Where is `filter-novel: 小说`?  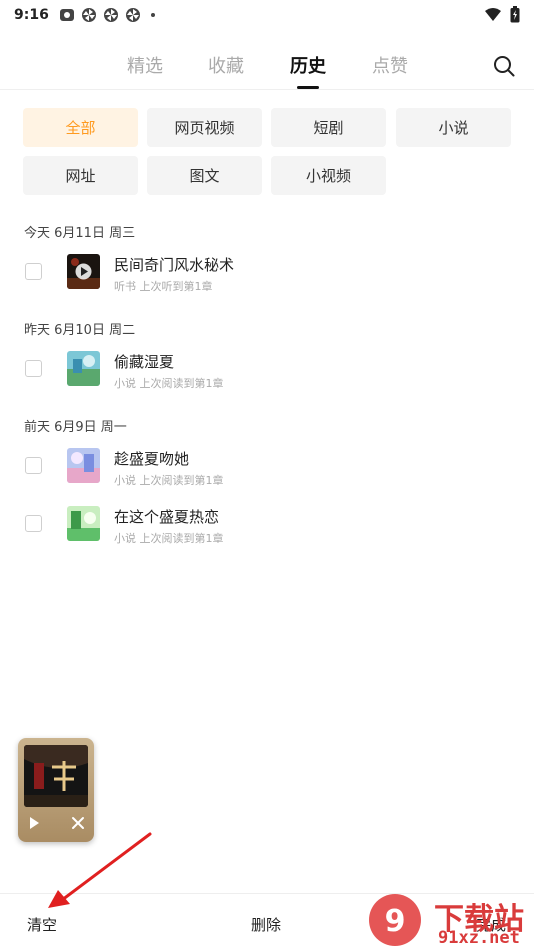 filter-novel: 小说 is located at coordinates (453, 127).